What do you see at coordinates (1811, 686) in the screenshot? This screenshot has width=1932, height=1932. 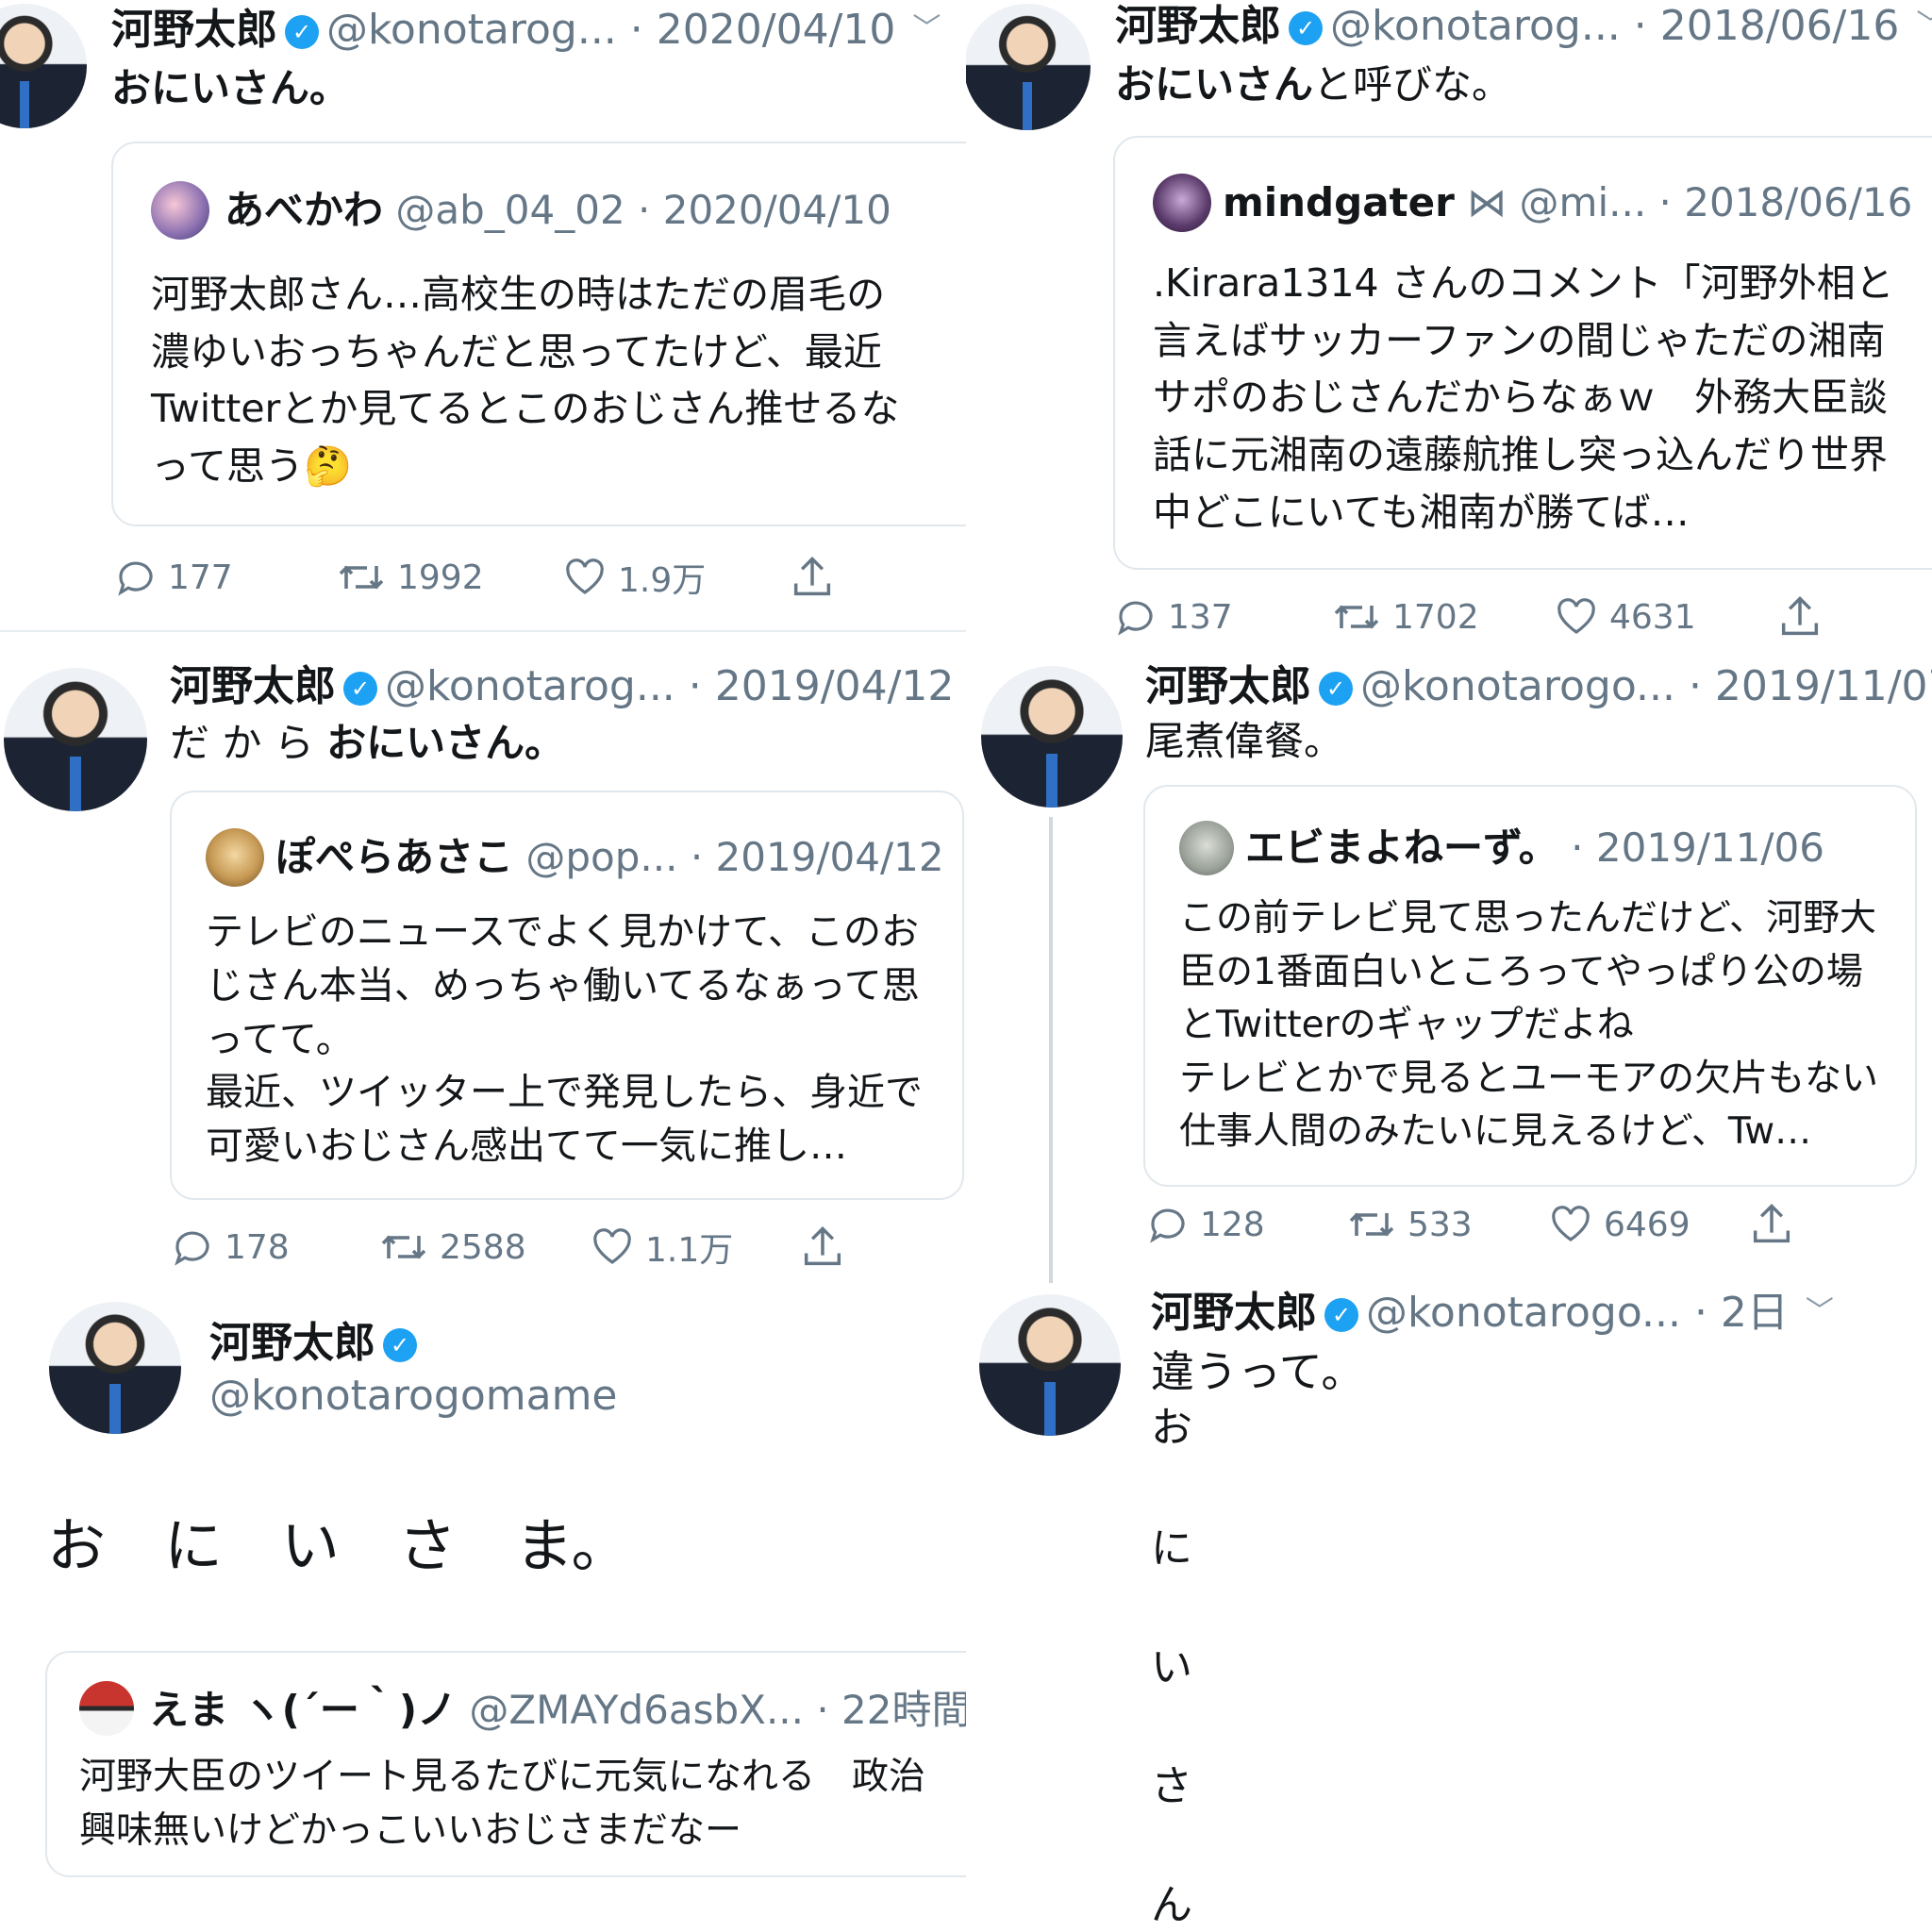 I see `tweet-date: · 2019/11/07` at bounding box center [1811, 686].